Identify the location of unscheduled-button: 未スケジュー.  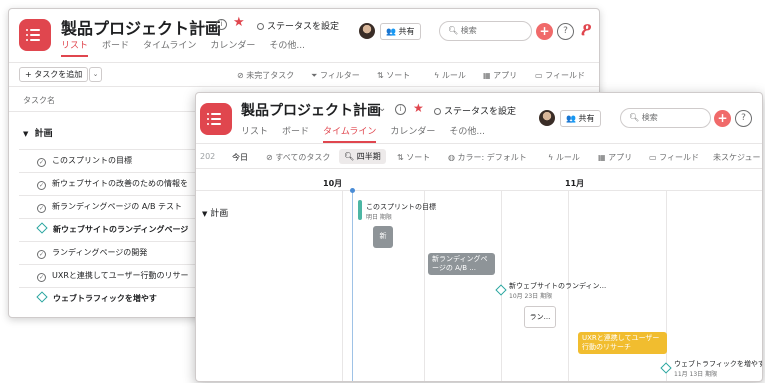
(736, 157).